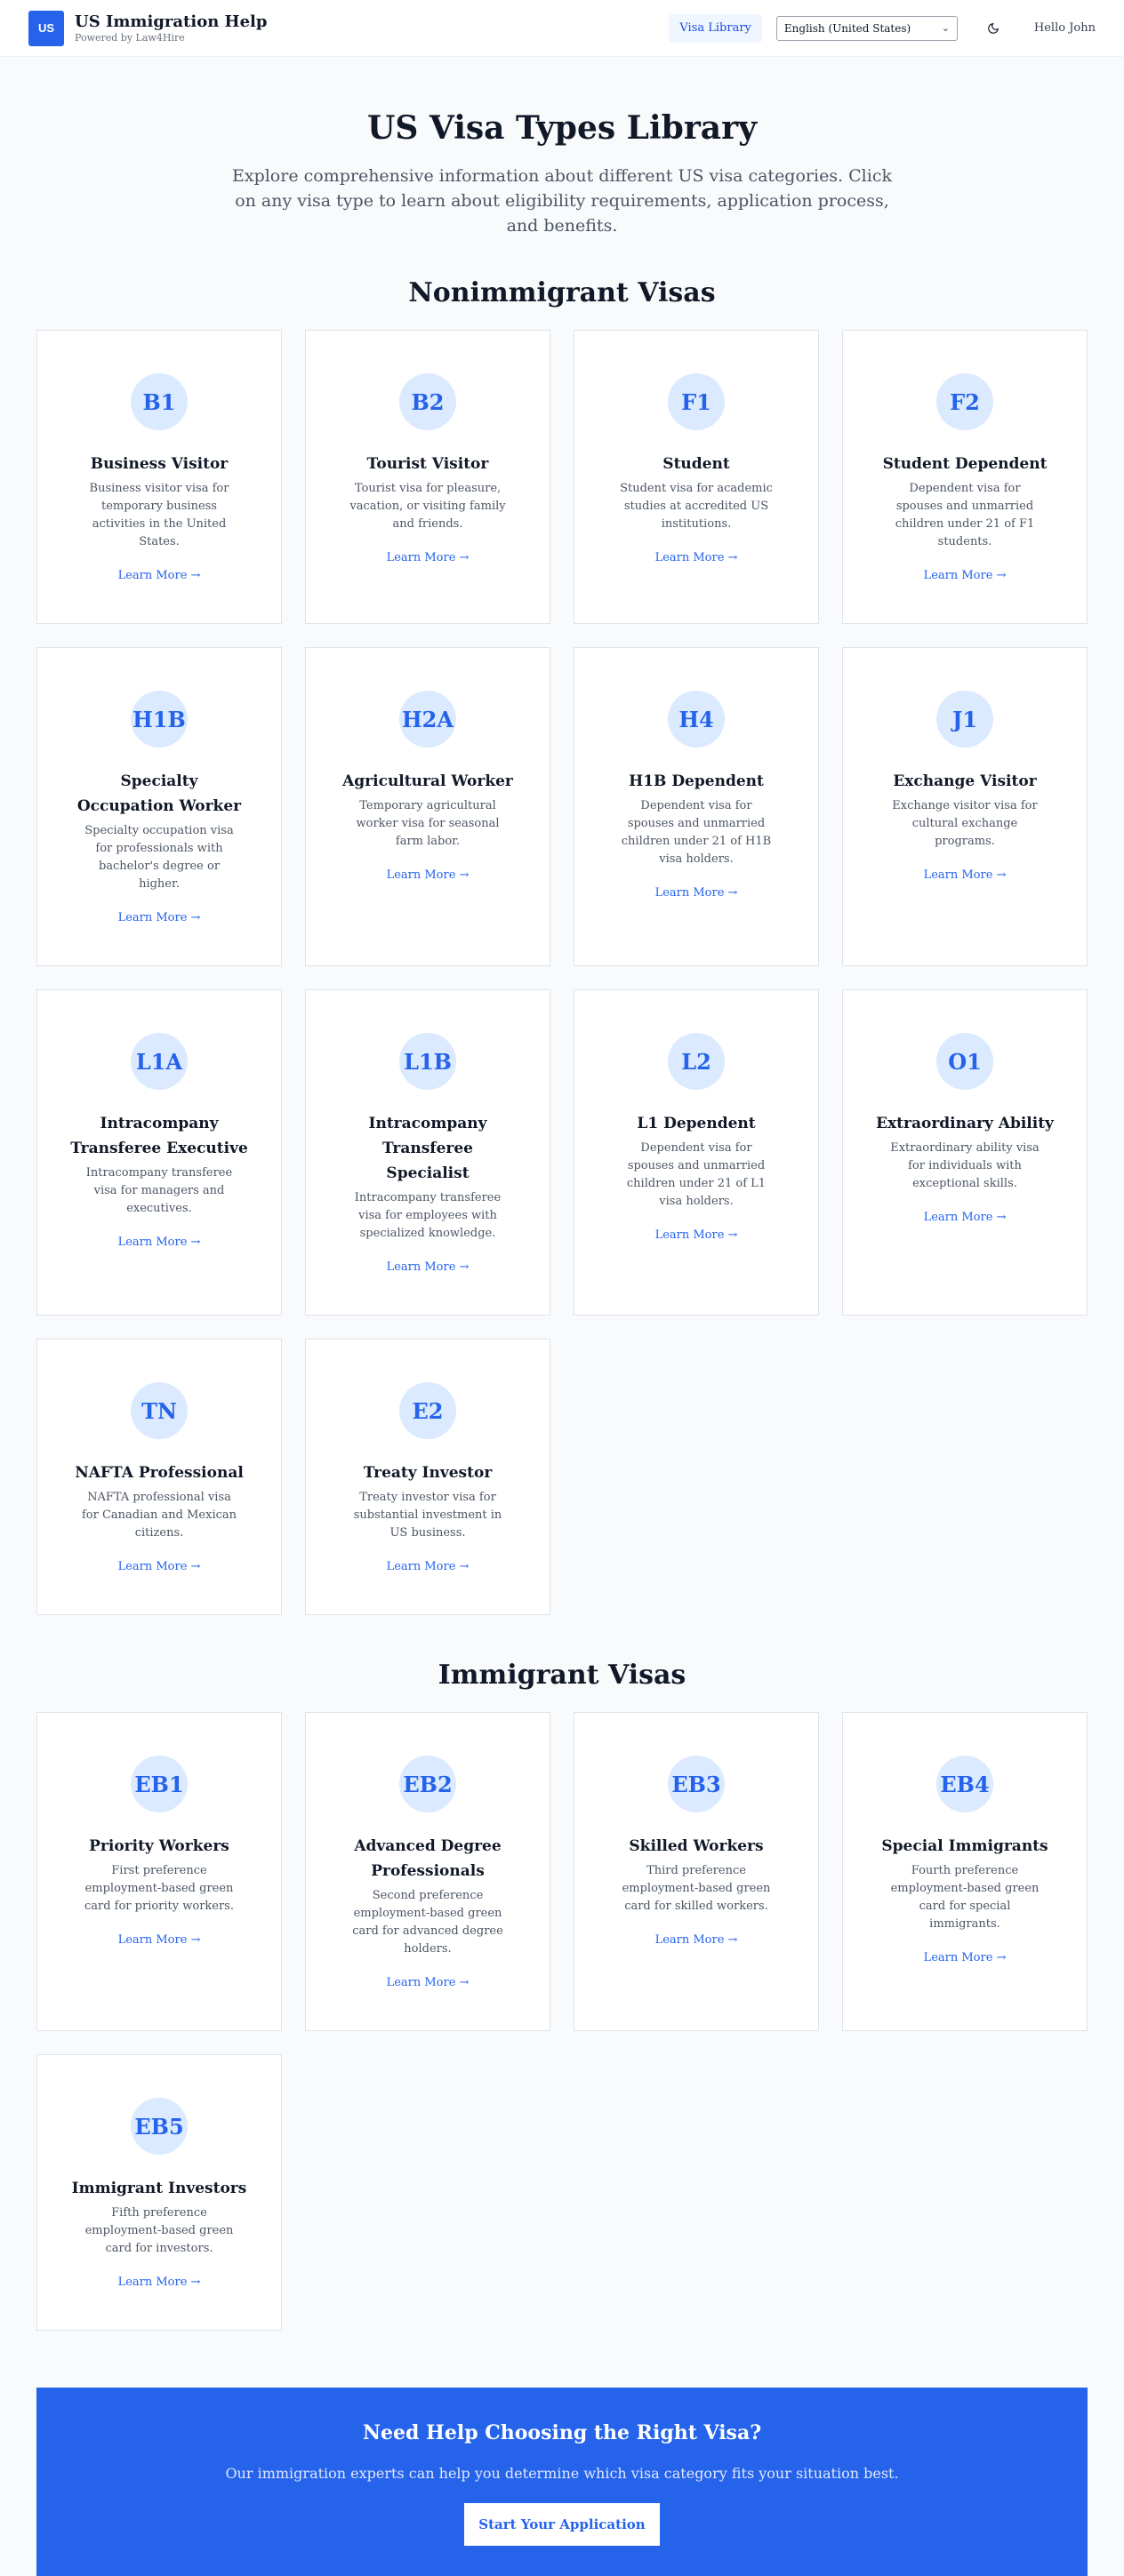 This screenshot has width=1124, height=2576. Describe the element at coordinates (427, 401) in the screenshot. I see `visa-code-badge: B2` at that location.